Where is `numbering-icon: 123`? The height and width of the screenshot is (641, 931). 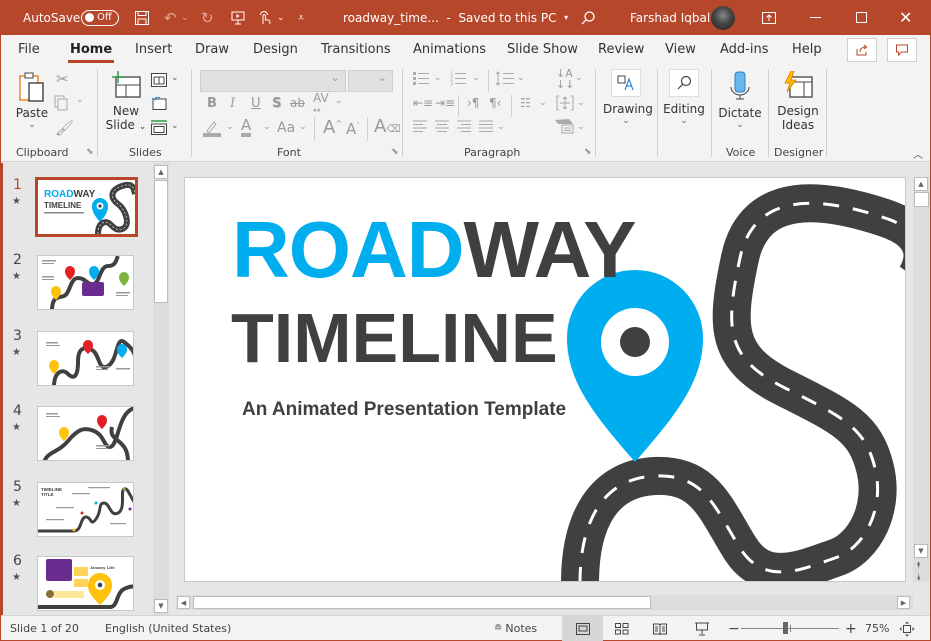
numbering-icon: 123 is located at coordinates (458, 80).